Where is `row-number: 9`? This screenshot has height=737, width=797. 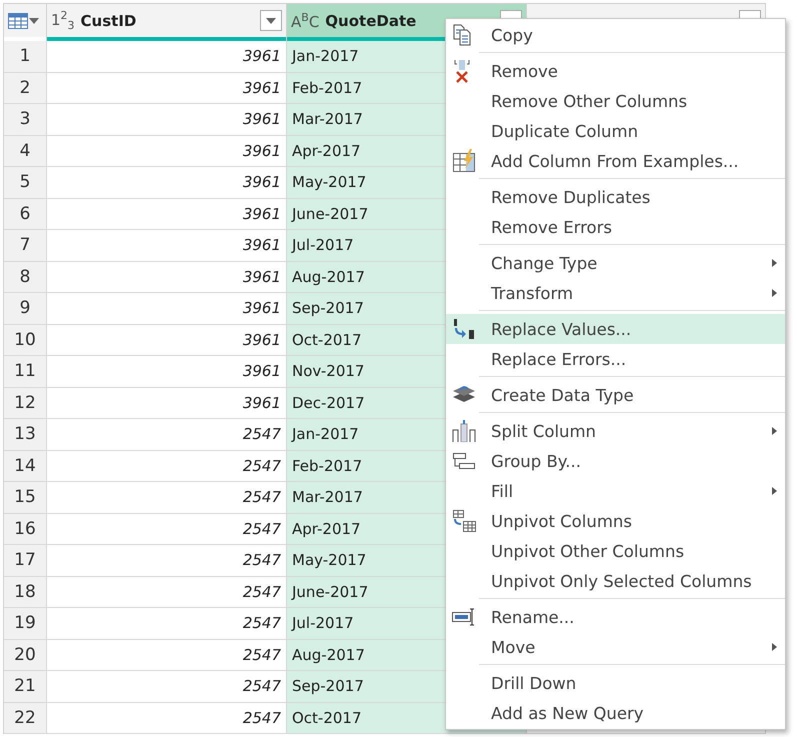 row-number: 9 is located at coordinates (25, 308).